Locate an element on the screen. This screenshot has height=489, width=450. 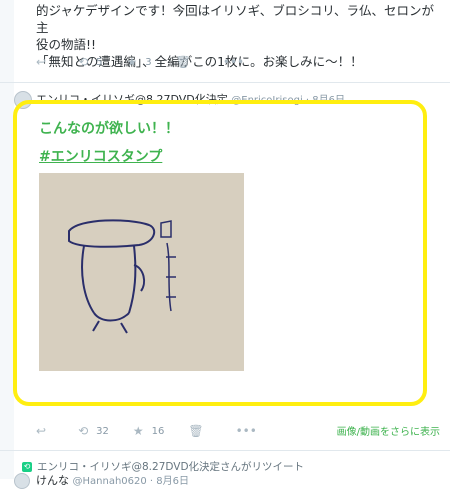
favorite-count: 16 is located at coordinates (158, 431).